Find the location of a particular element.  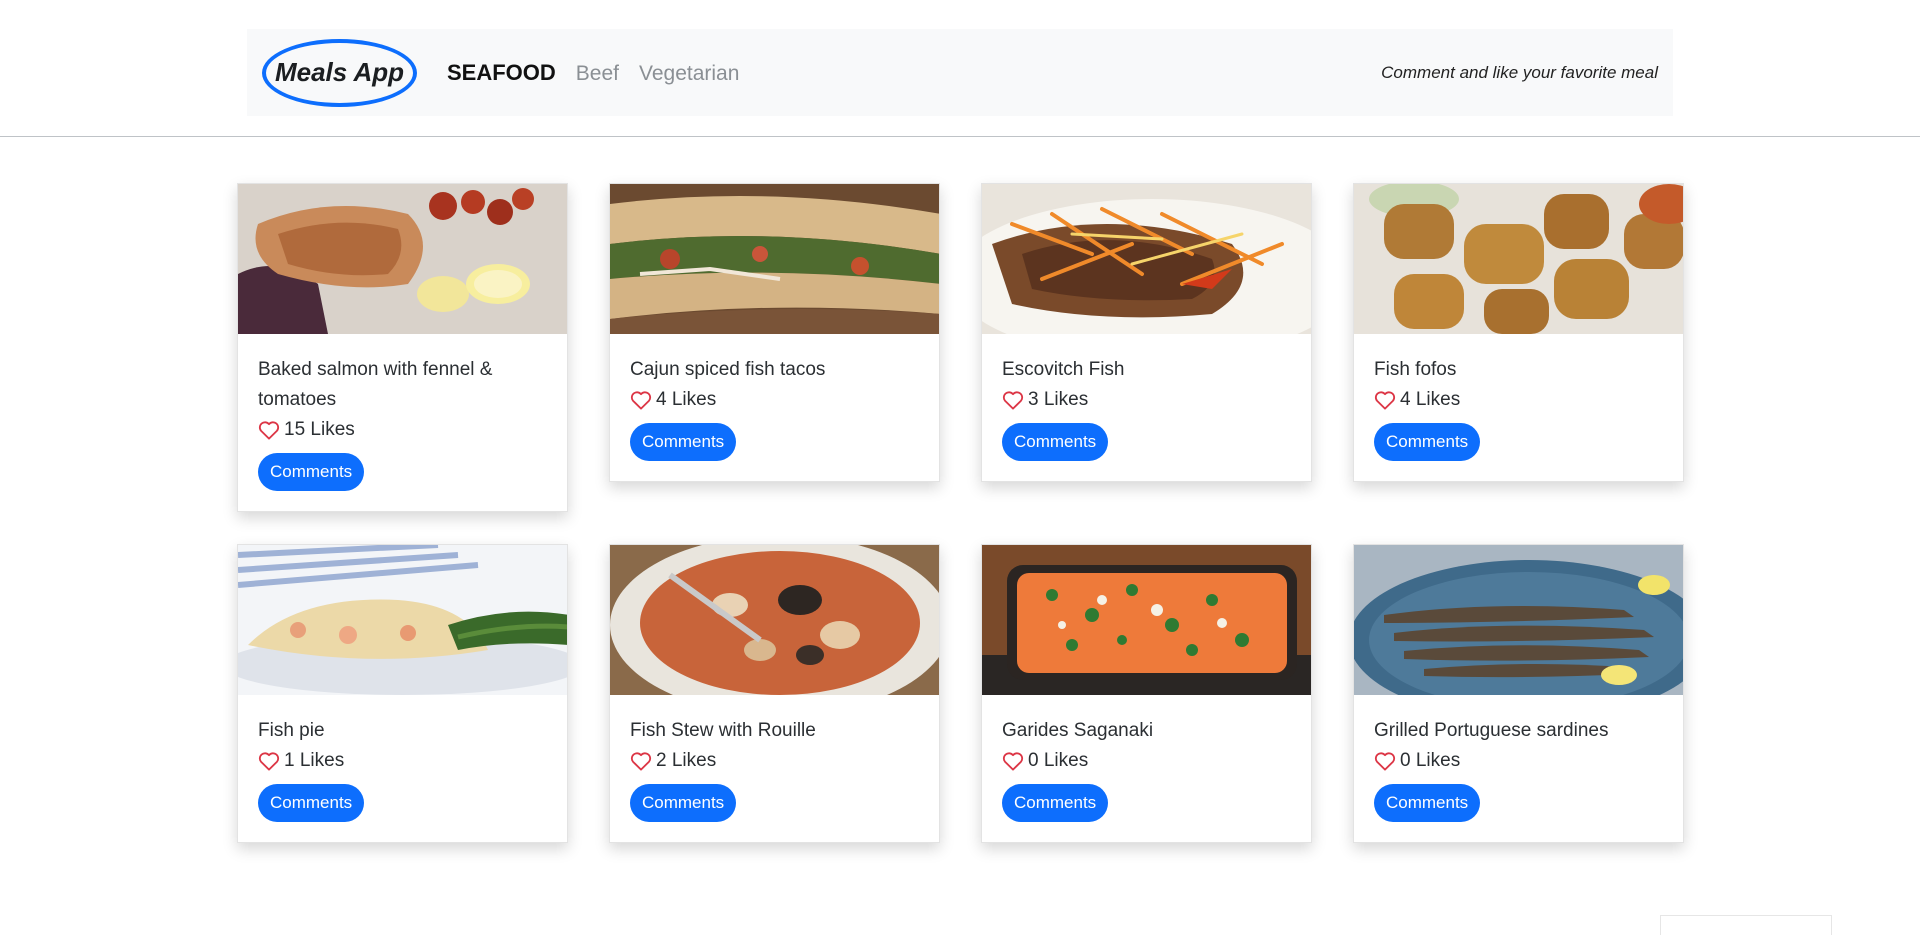

likes-row: 15 Likes is located at coordinates (402, 430).